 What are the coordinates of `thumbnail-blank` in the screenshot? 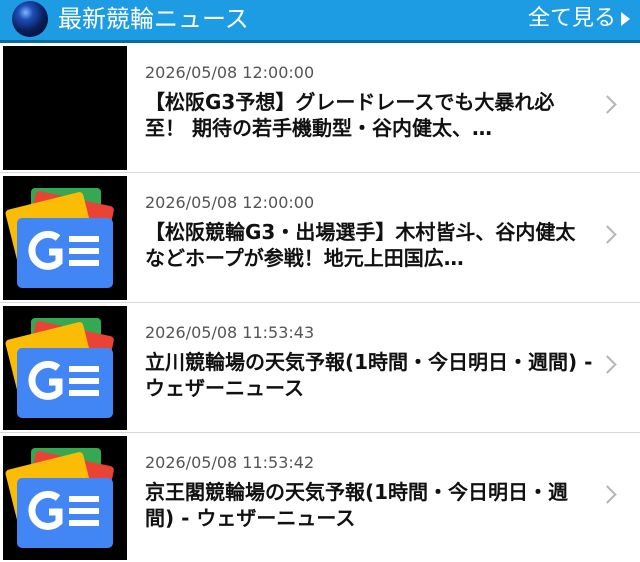 It's located at (65, 108).